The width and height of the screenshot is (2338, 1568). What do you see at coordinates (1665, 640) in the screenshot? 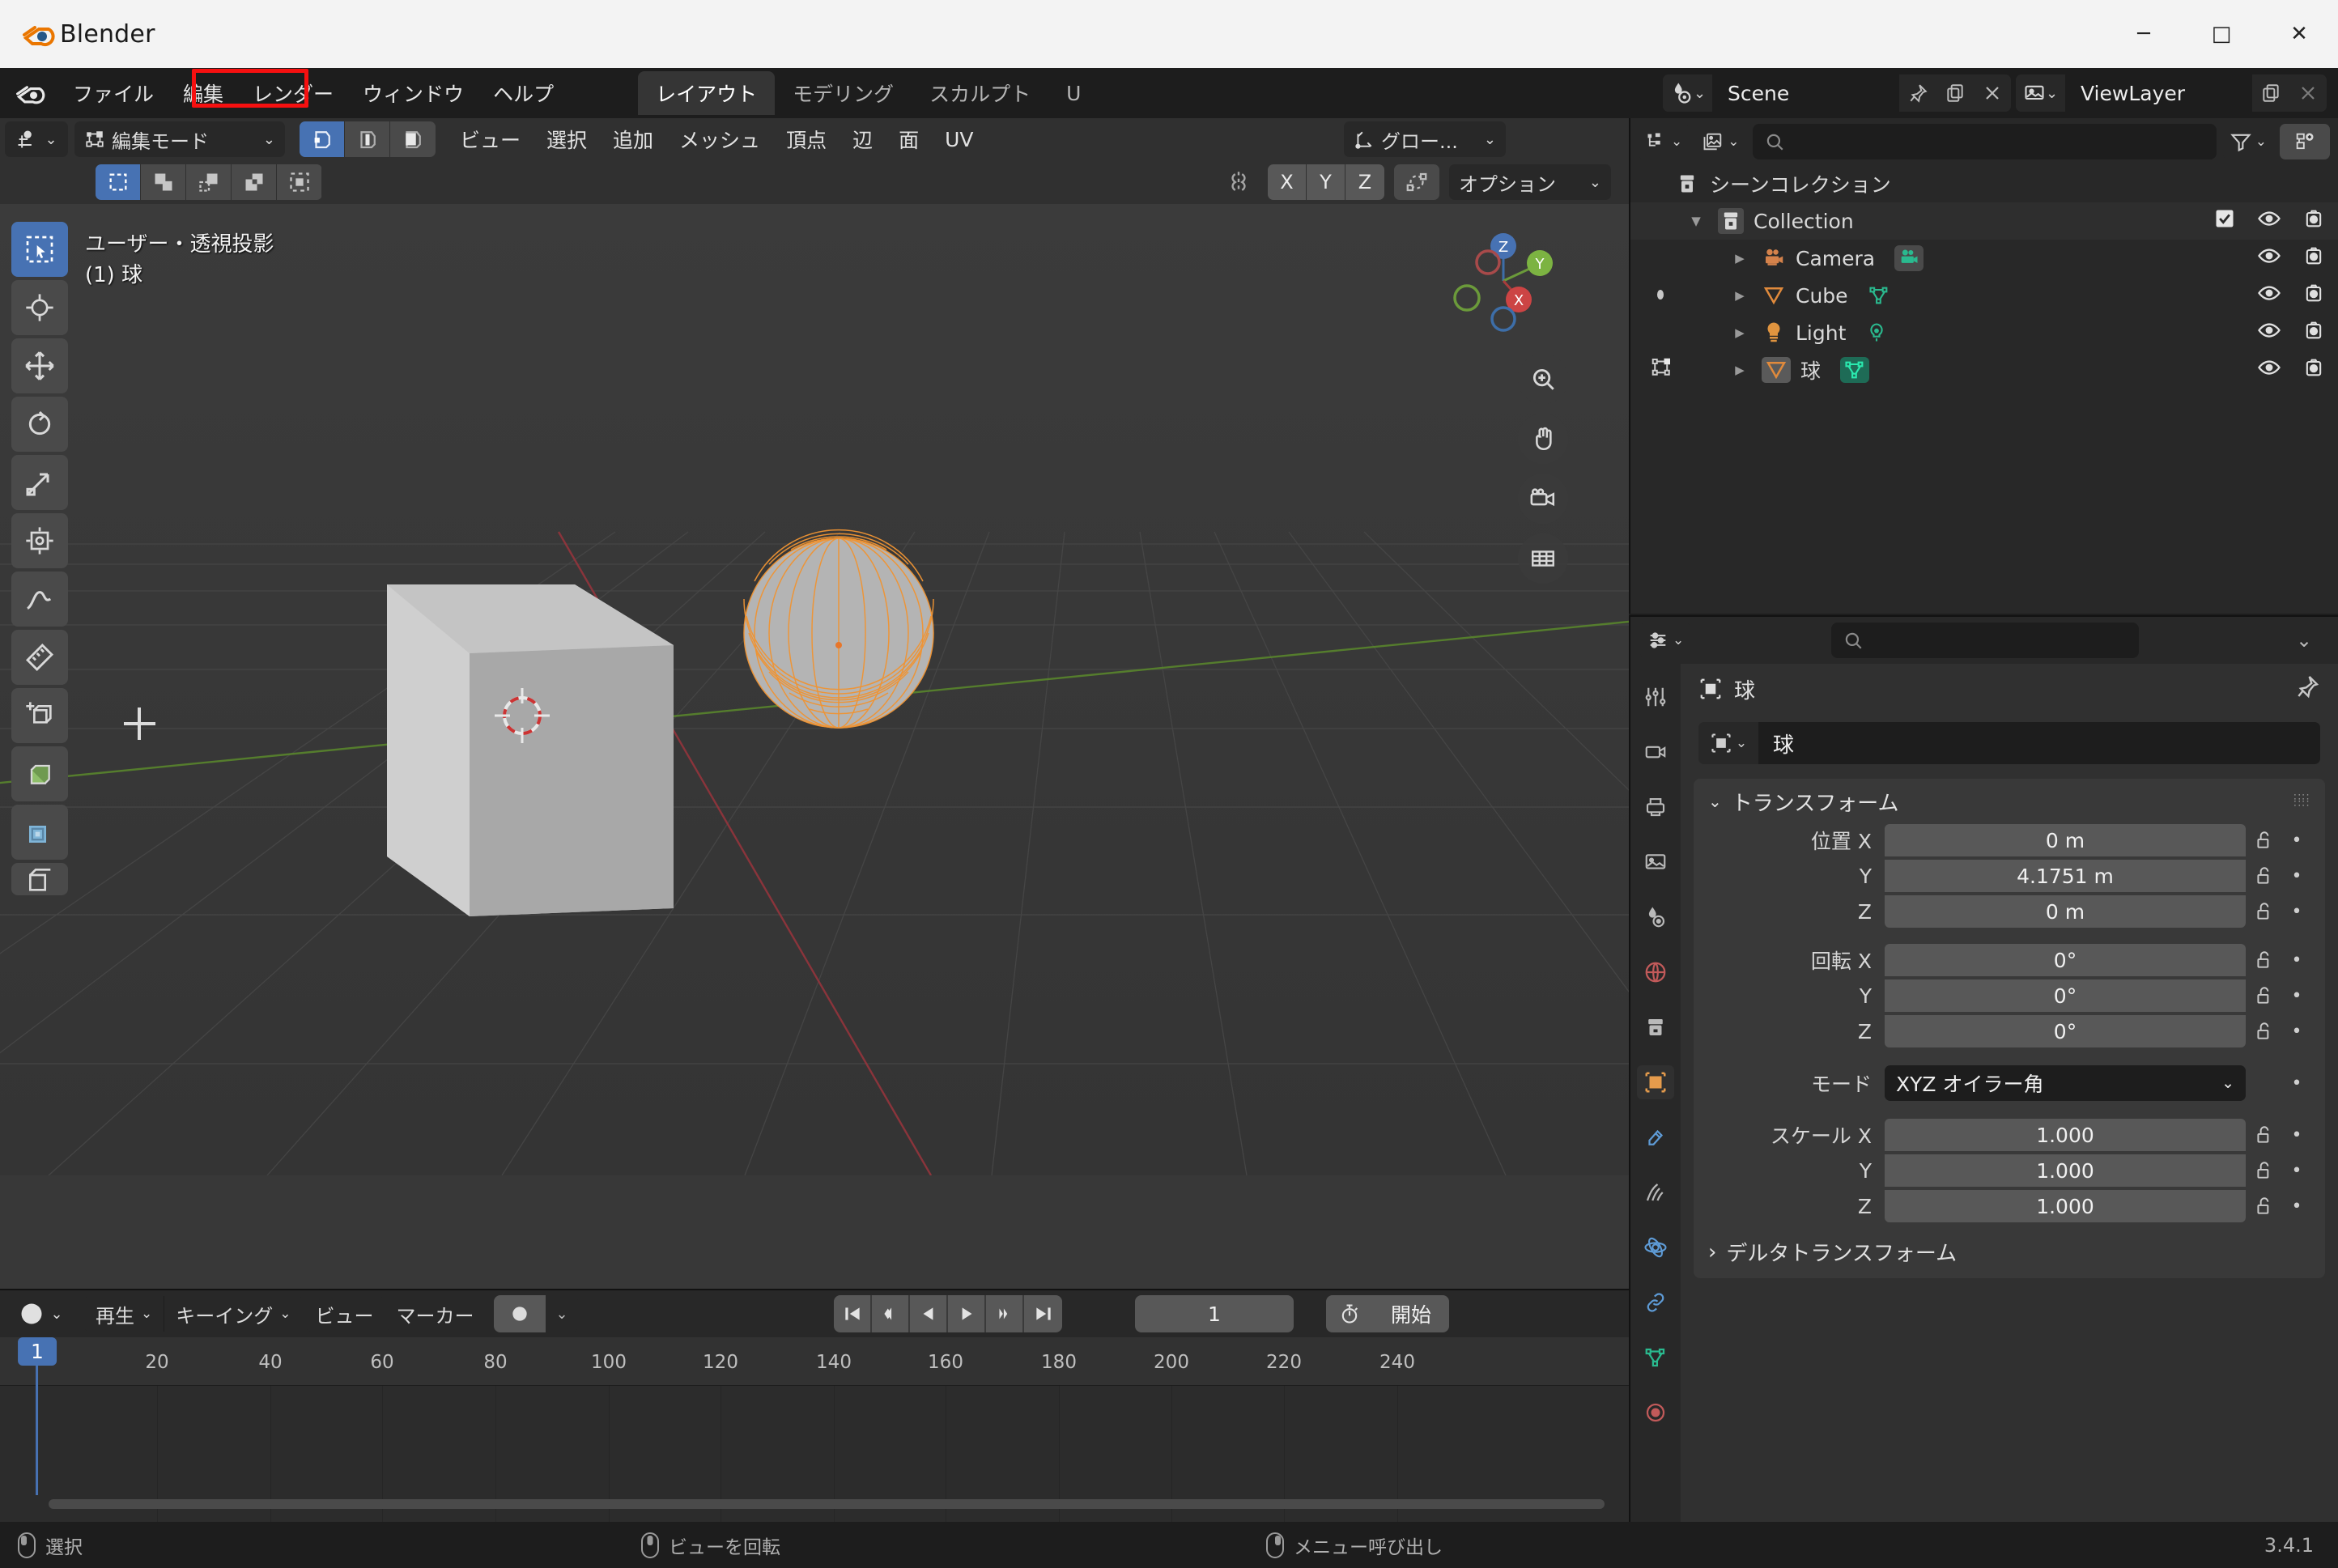
I see `properties-editor-icon: ⌄` at bounding box center [1665, 640].